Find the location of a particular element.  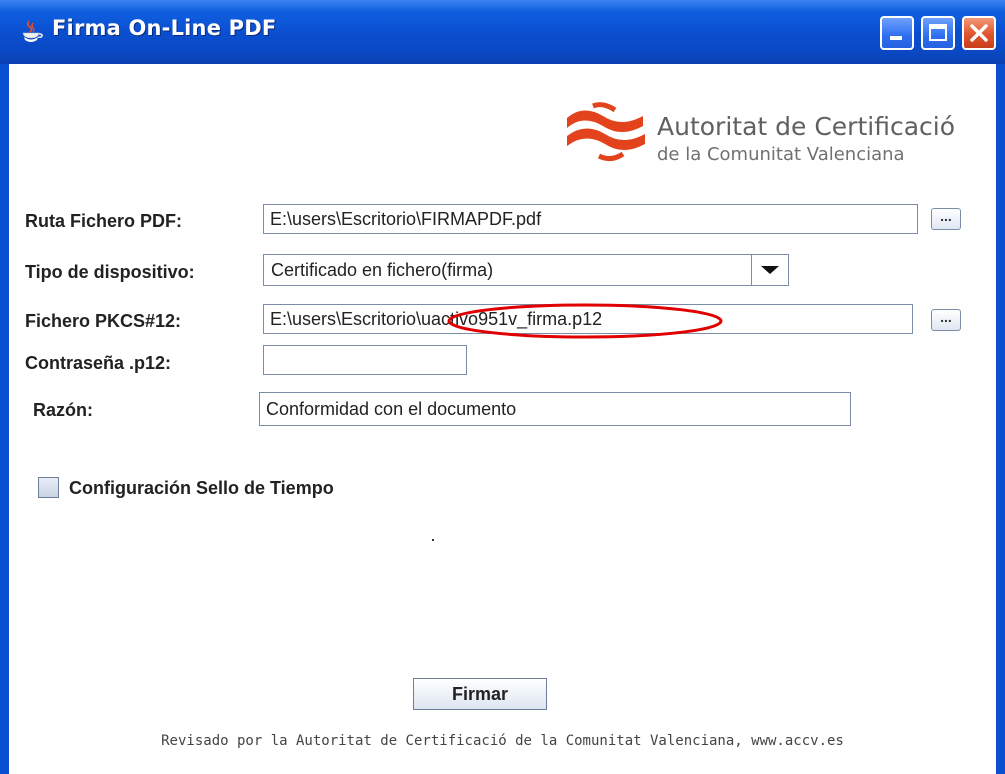

logo-title: Autoritat de Certificació is located at coordinates (806, 126).